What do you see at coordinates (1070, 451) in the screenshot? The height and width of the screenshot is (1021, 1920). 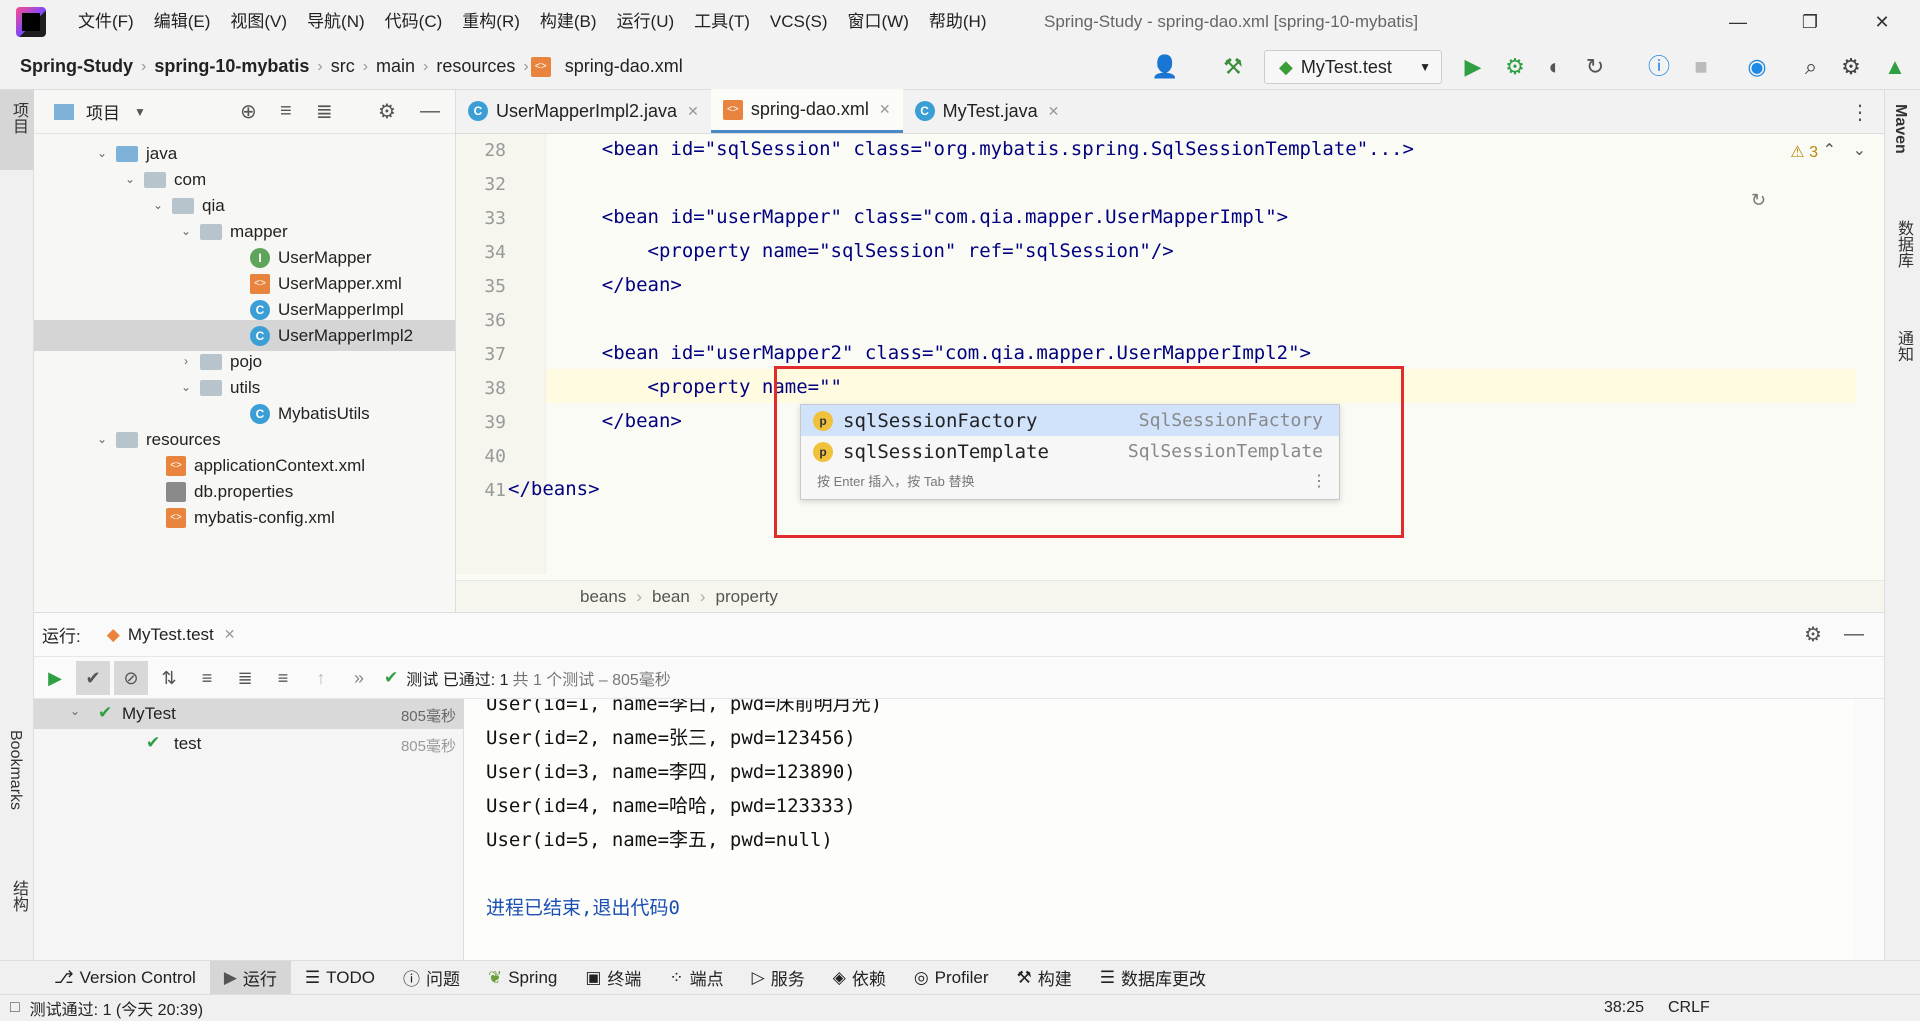 I see `completion-item: p sqlSessionTemplate SqlSessionTemplate` at bounding box center [1070, 451].